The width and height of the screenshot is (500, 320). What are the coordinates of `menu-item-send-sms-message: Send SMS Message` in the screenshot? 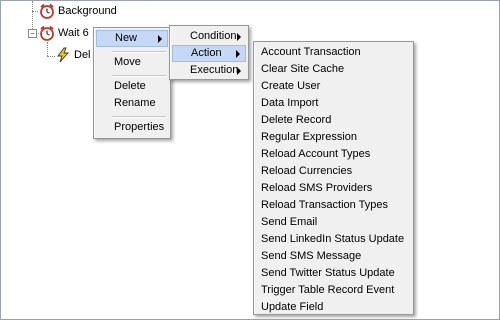 It's located at (333, 256).